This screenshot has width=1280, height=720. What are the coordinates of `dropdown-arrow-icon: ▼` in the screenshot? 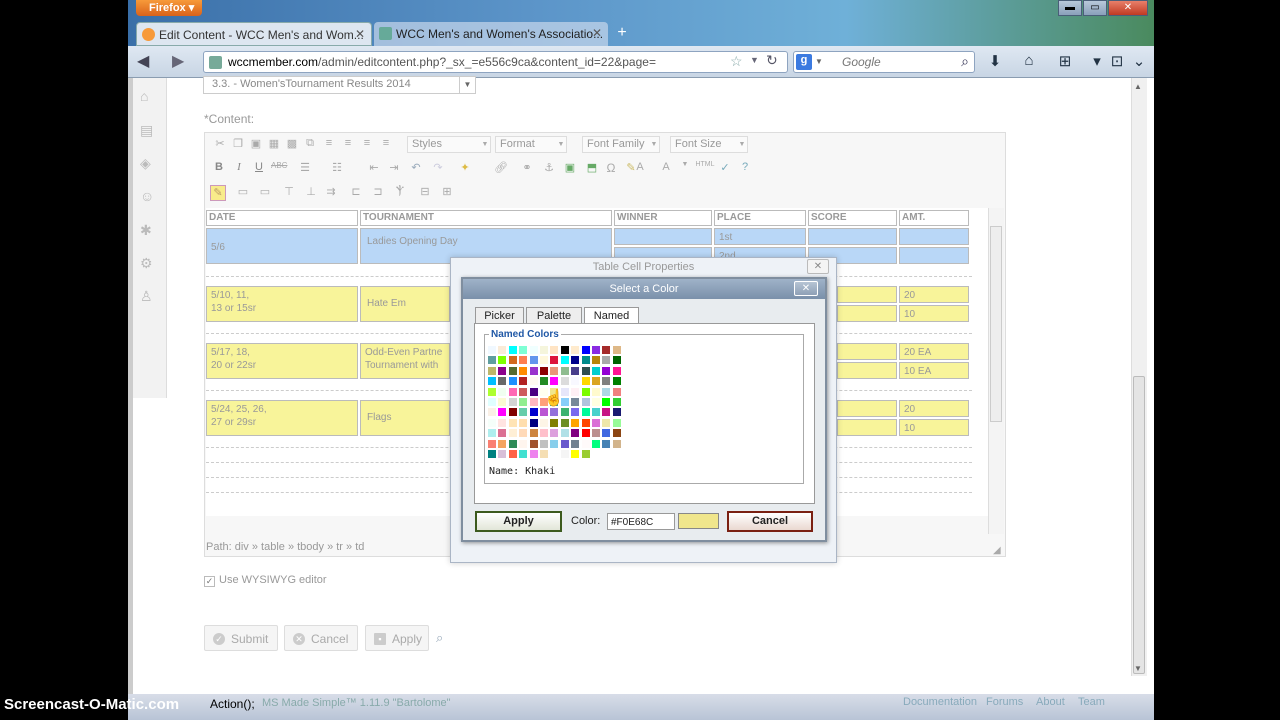 It's located at (754, 60).